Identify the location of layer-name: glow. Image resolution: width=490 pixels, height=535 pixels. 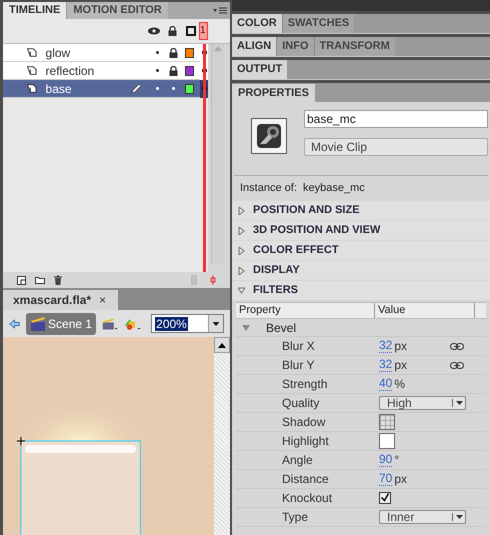
(84, 53).